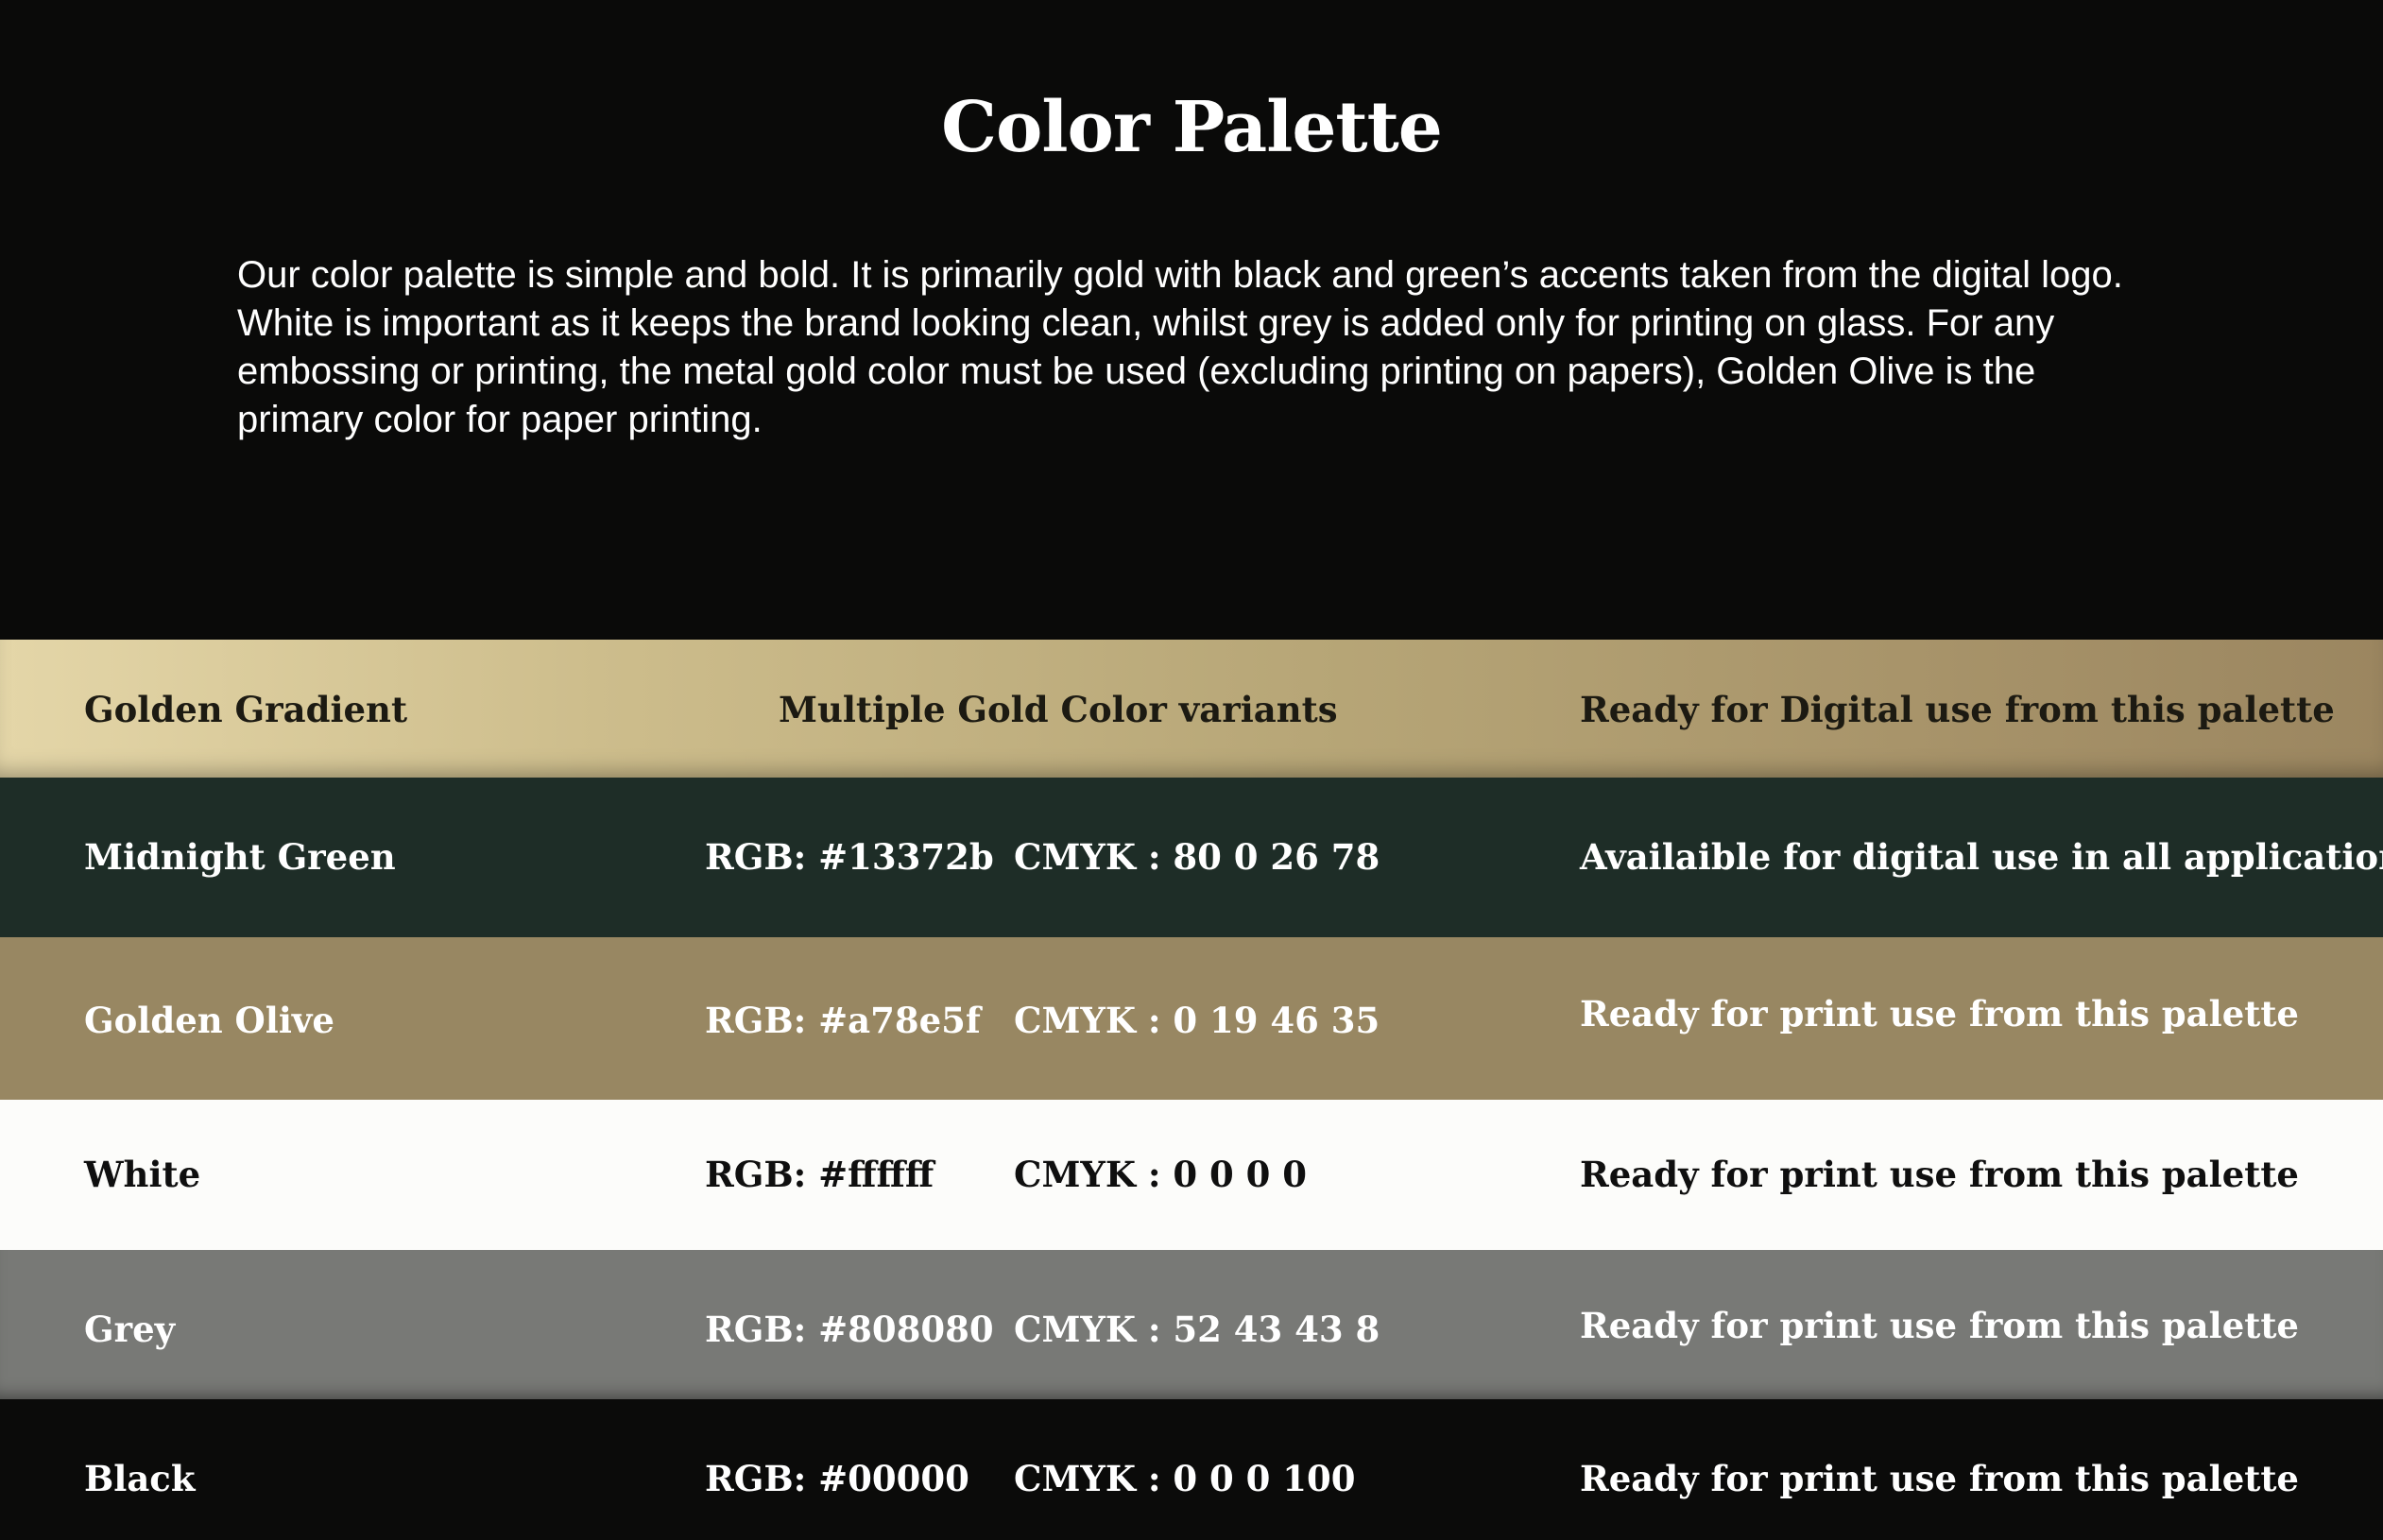  I want to click on cmyk-value: CMYK : 0 0 0 0, so click(1161, 1174).